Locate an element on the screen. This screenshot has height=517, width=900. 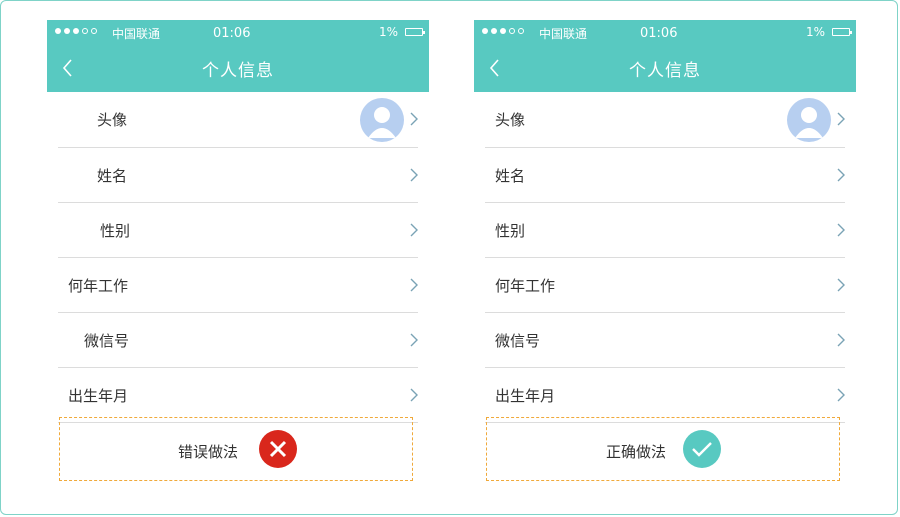
verdict-wrong: 错误做法 is located at coordinates (236, 449).